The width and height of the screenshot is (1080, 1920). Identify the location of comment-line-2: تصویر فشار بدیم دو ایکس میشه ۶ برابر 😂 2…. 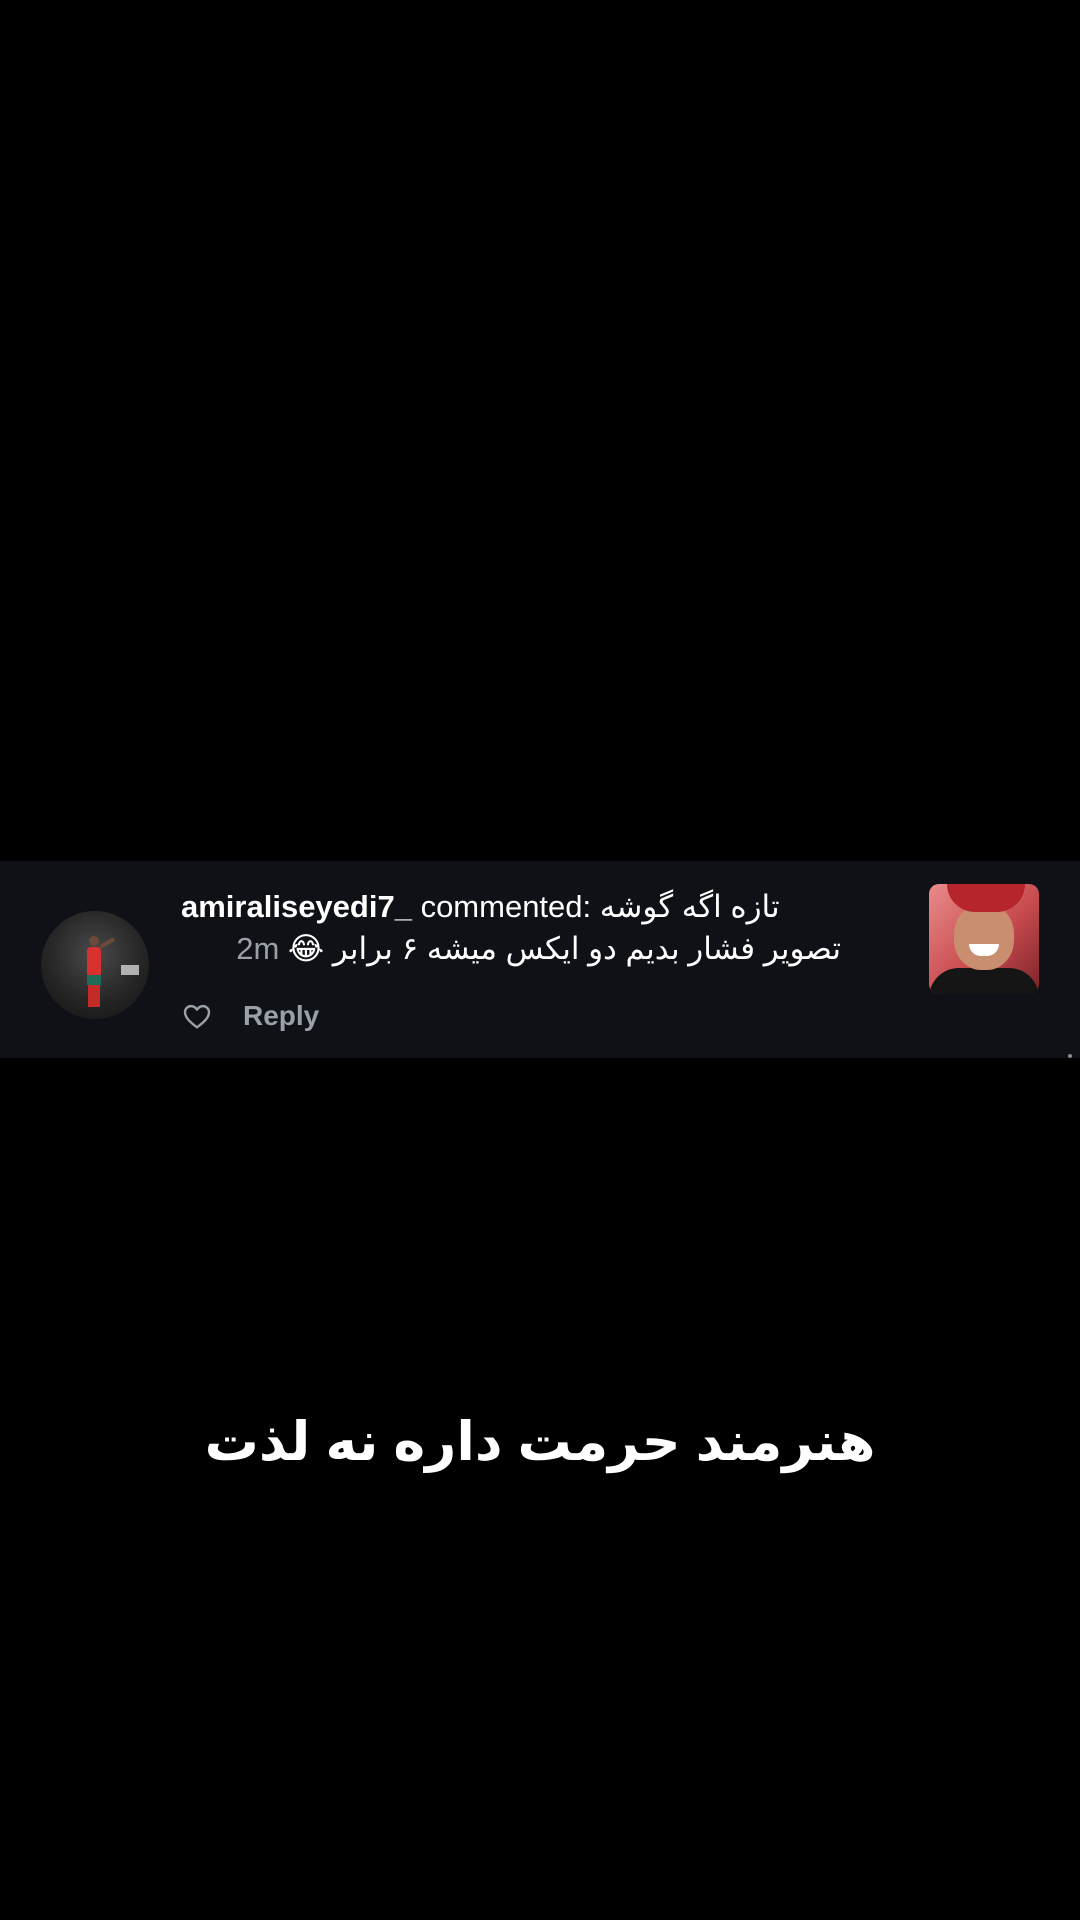
(511, 949).